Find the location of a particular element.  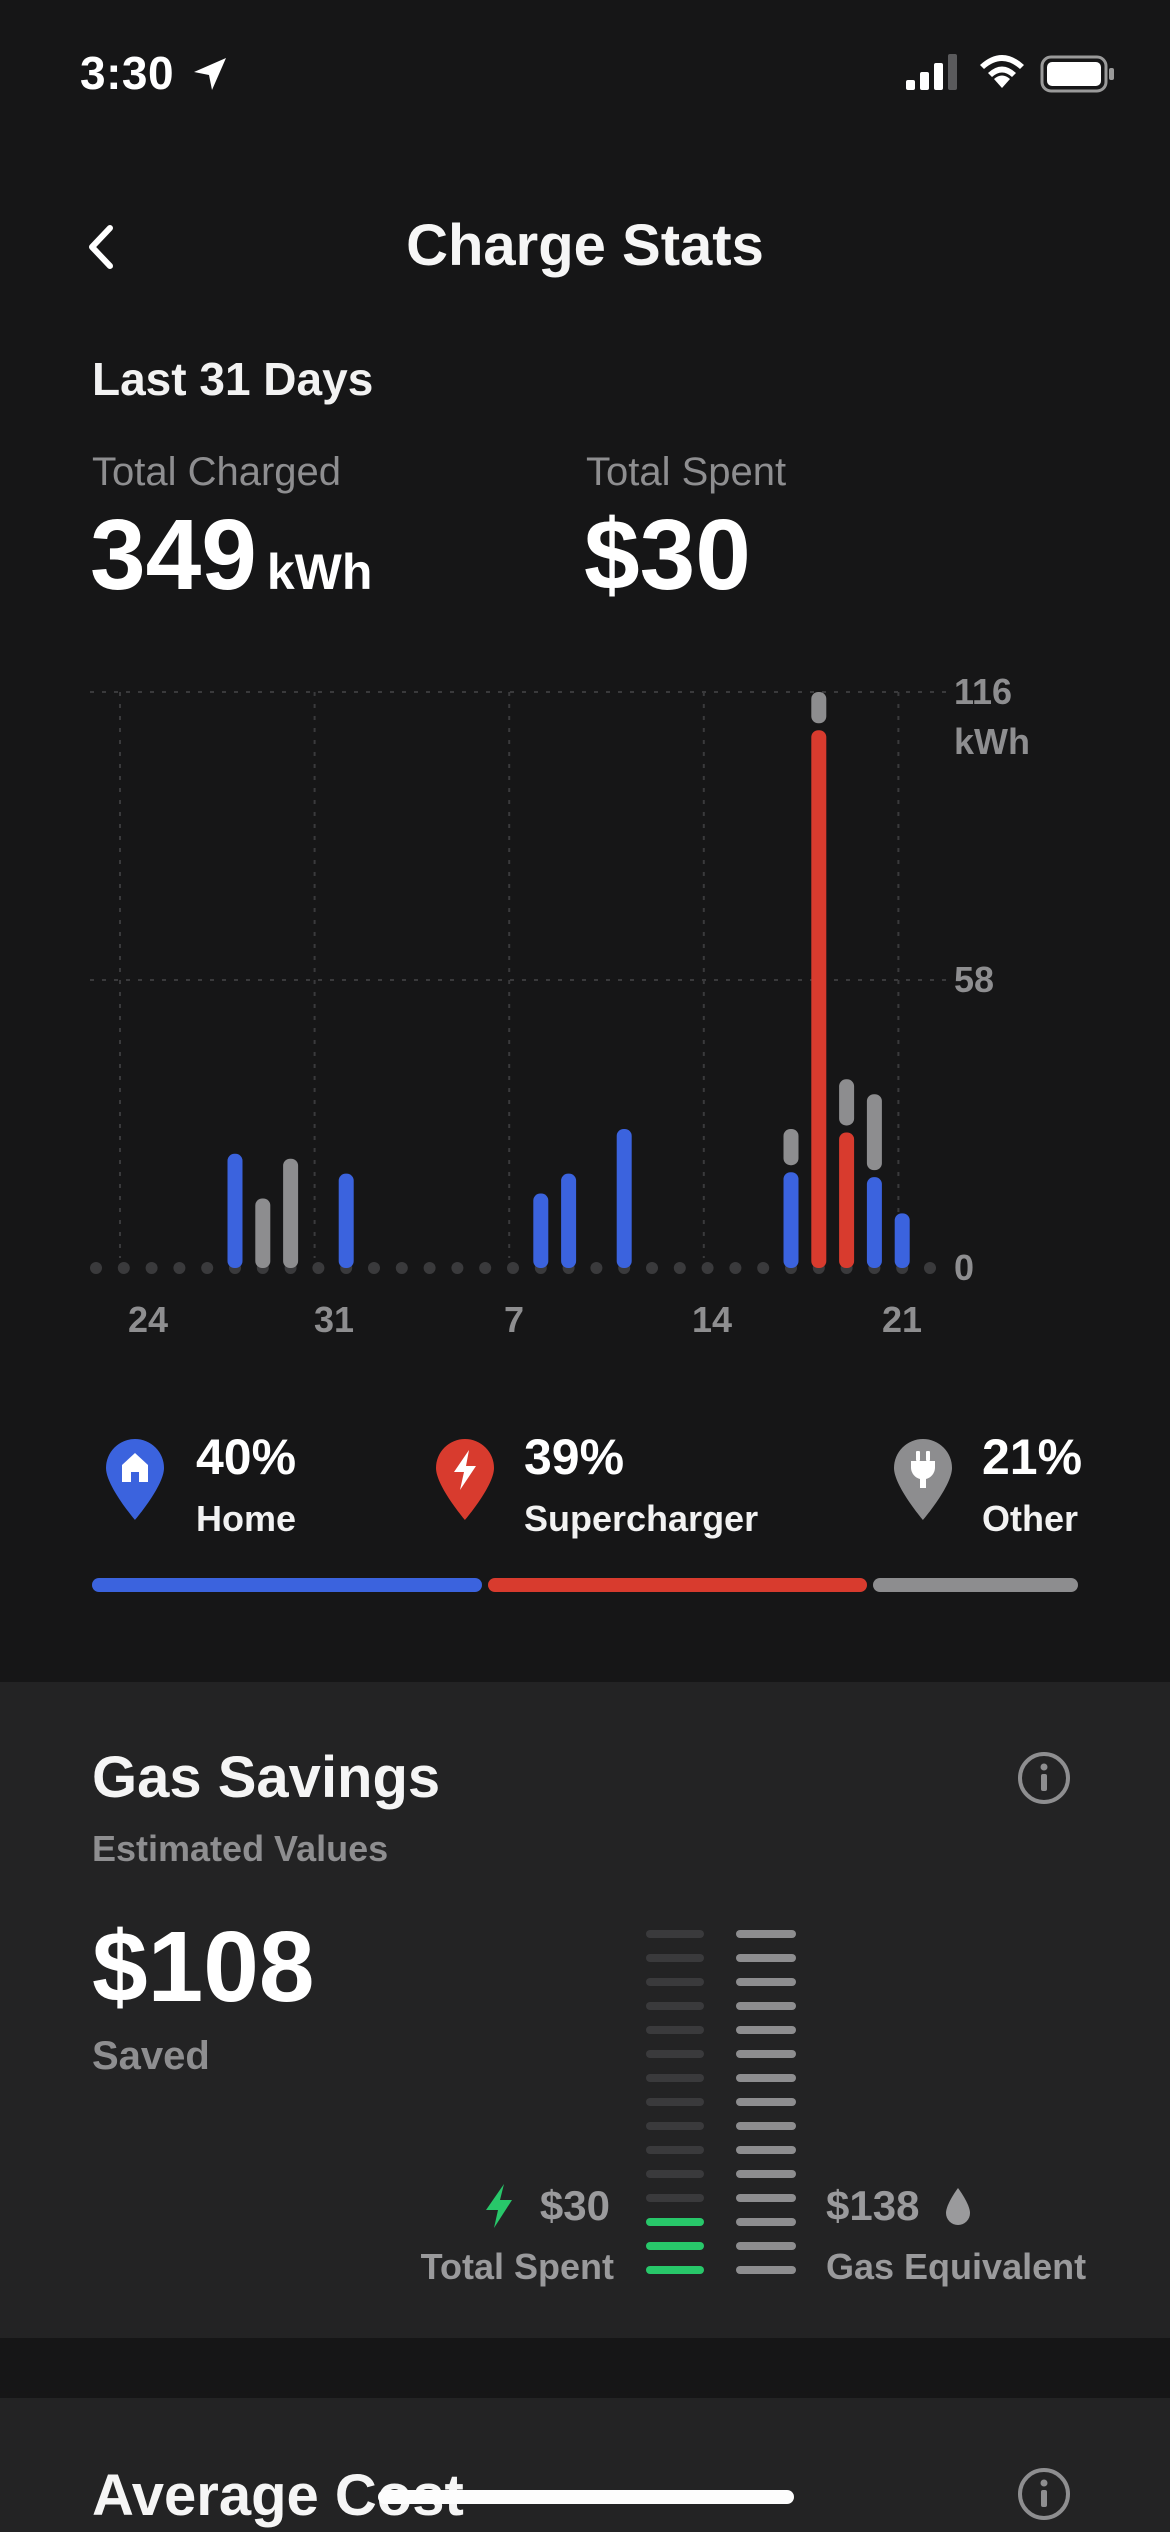

total-spent-label: Total Spent is located at coordinates (686, 472).